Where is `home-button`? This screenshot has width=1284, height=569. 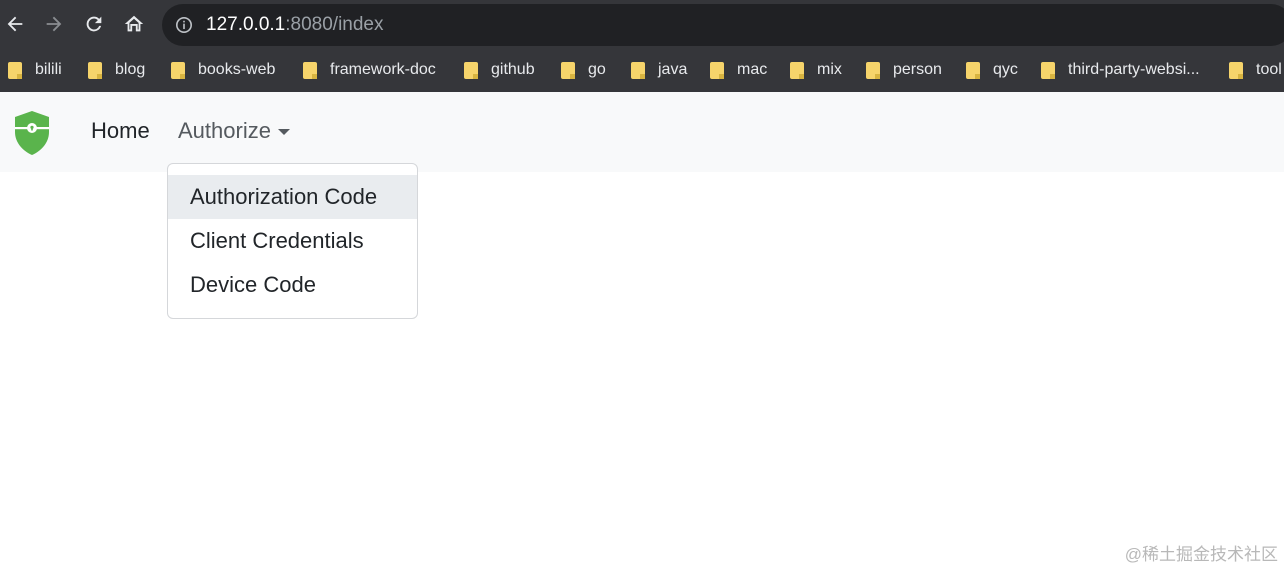 home-button is located at coordinates (134, 24).